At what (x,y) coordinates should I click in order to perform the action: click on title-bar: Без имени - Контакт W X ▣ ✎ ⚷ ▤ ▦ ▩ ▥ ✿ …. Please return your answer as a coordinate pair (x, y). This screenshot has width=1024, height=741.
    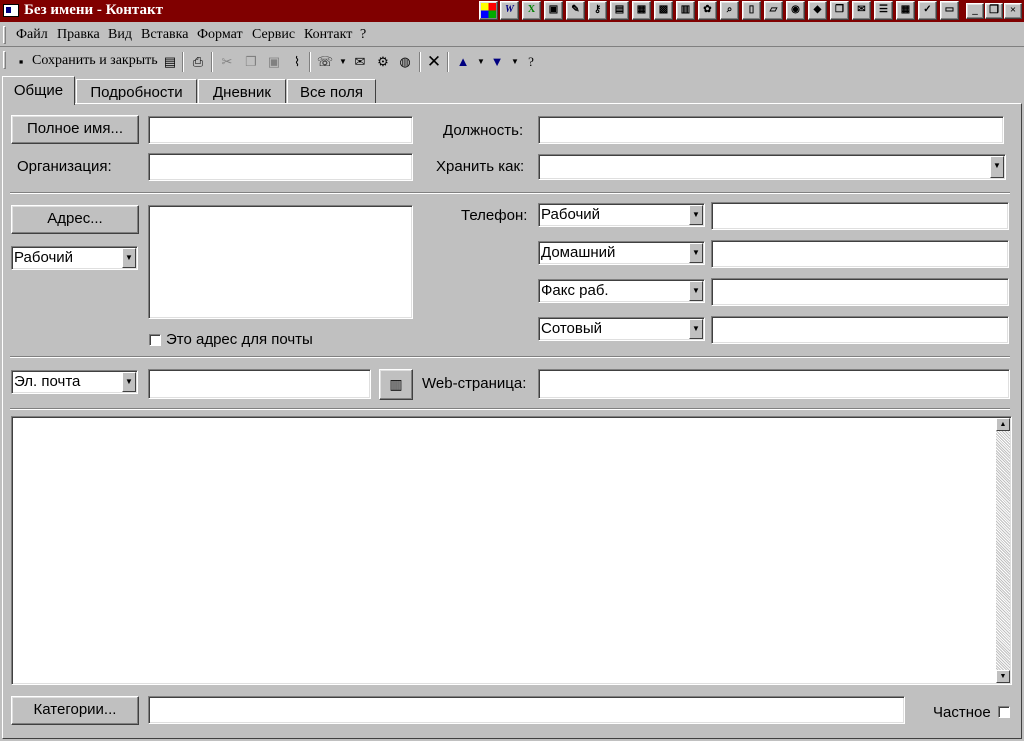
    Looking at the image, I should click on (512, 11).